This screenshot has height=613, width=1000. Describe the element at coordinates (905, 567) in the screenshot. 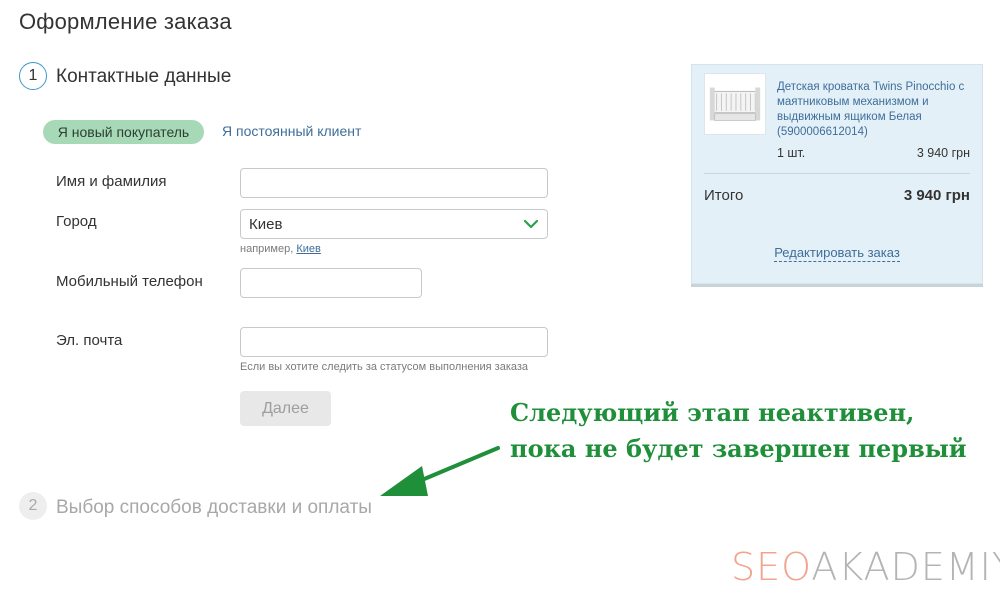

I see `logo-part-akademiya: AKADEMIYA` at that location.